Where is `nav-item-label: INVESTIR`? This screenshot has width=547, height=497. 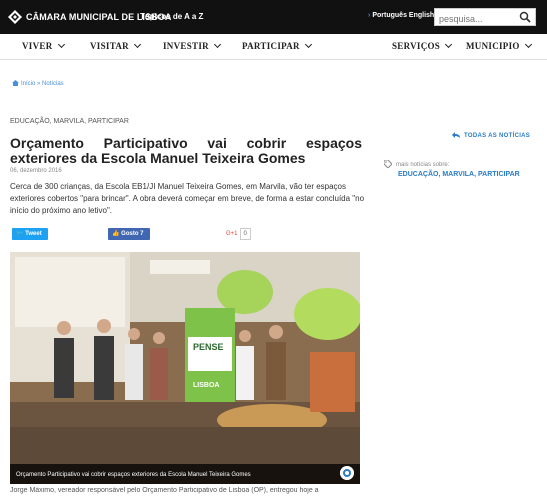 nav-item-label: INVESTIR is located at coordinates (186, 46).